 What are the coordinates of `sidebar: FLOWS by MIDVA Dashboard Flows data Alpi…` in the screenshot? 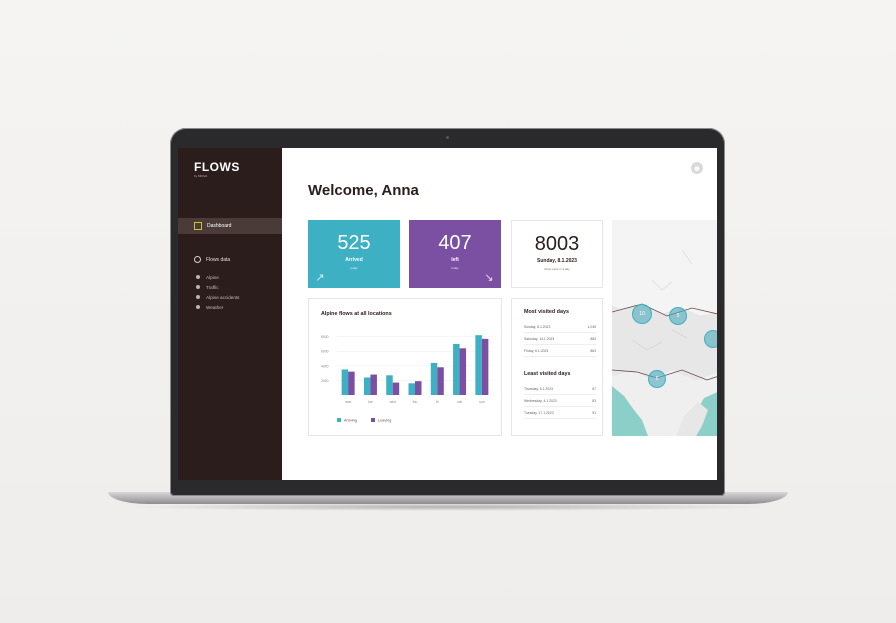 It's located at (230, 314).